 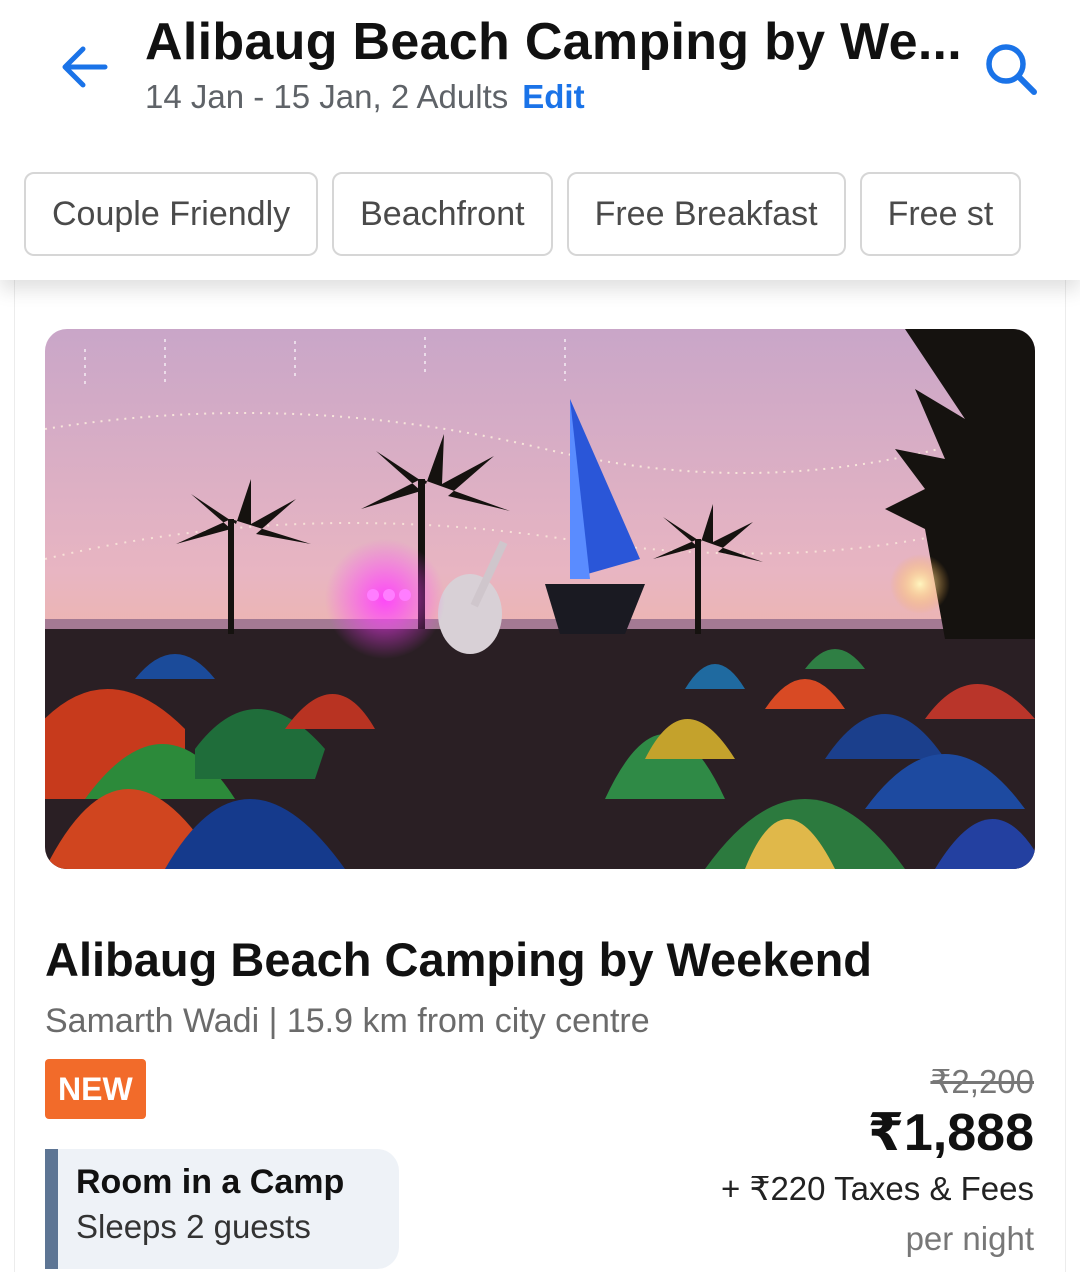 I want to click on edit-link: Edit, so click(x=553, y=96).